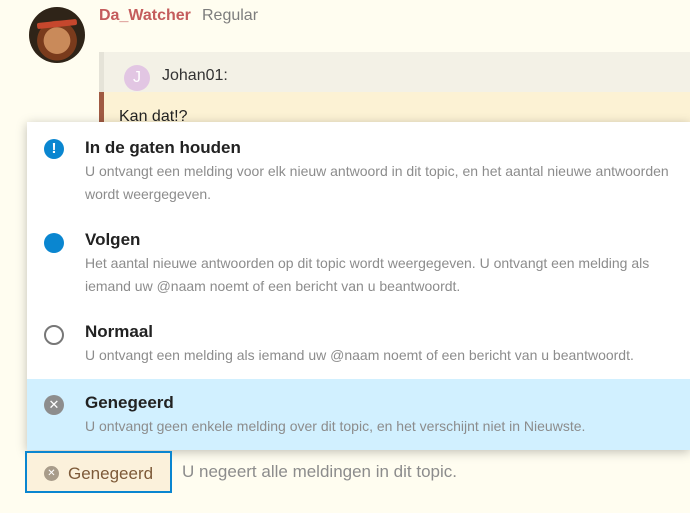 The image size is (690, 513). I want to click on notification-level-label: Genegeerd, so click(111, 473).